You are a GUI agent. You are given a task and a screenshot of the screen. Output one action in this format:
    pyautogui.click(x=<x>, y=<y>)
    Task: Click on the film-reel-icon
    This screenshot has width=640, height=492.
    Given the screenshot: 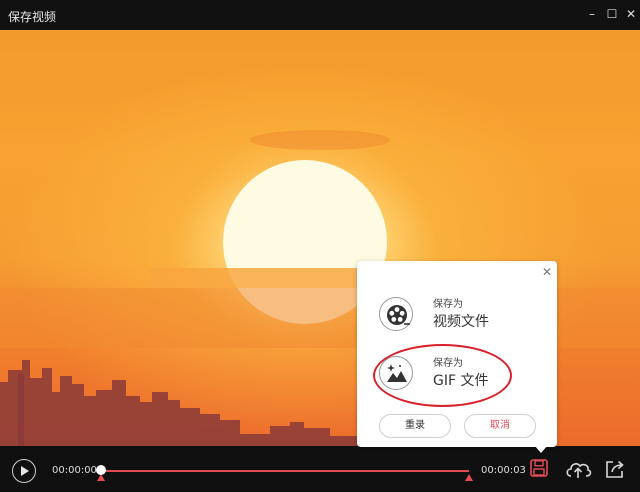 What is the action you would take?
    pyautogui.click(x=396, y=314)
    